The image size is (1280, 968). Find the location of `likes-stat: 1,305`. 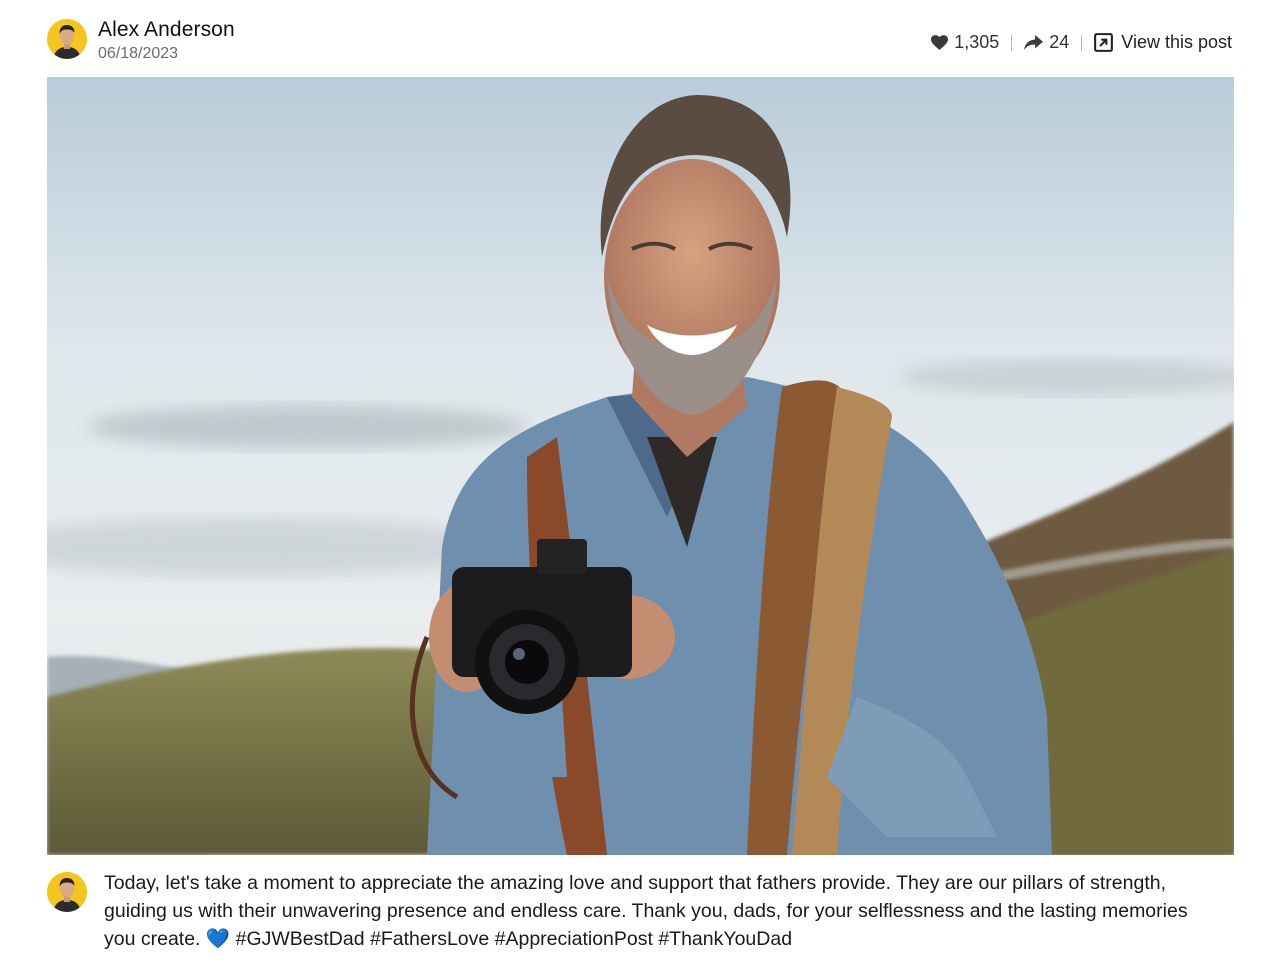

likes-stat: 1,305 is located at coordinates (965, 42).